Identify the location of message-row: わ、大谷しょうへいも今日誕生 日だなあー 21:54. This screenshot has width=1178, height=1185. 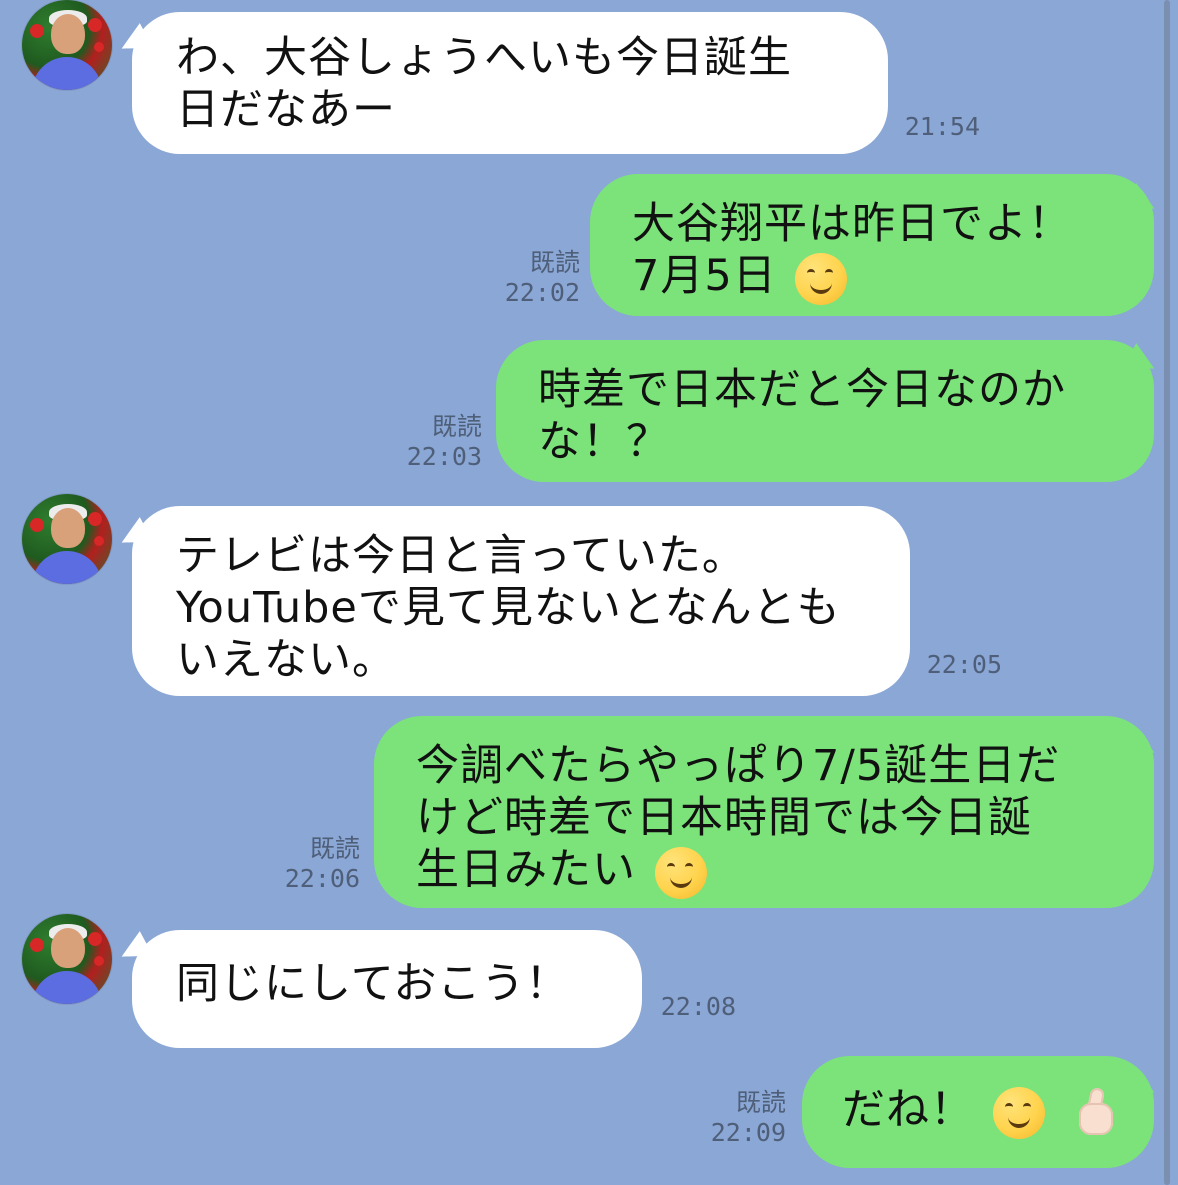
(589, 85).